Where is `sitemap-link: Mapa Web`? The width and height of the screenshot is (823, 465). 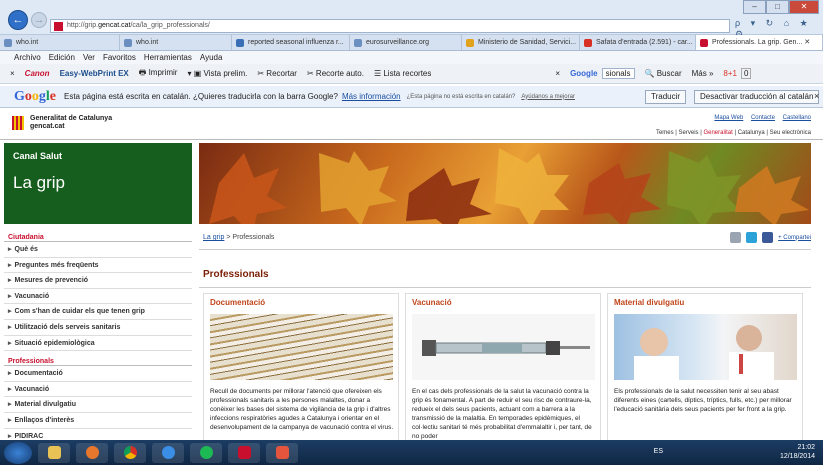
sitemap-link: Mapa Web is located at coordinates (728, 118).